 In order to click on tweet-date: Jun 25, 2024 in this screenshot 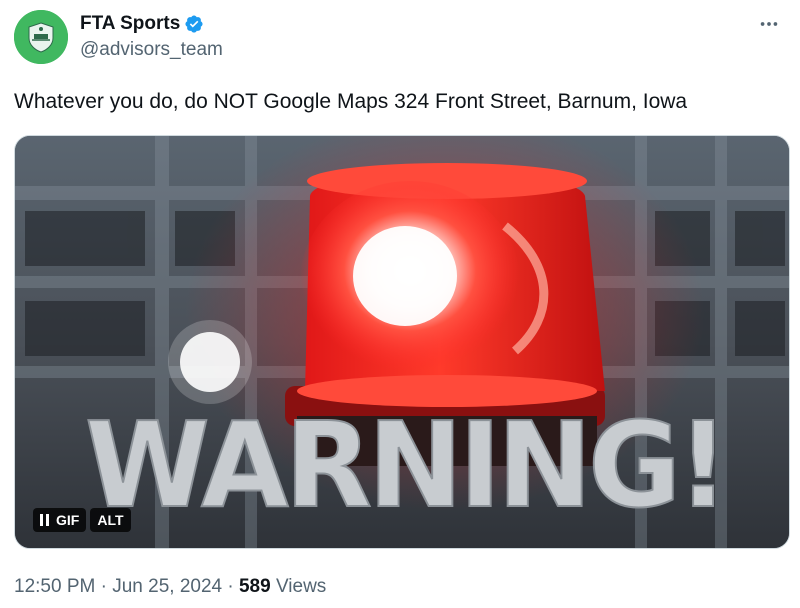, I will do `click(167, 586)`.